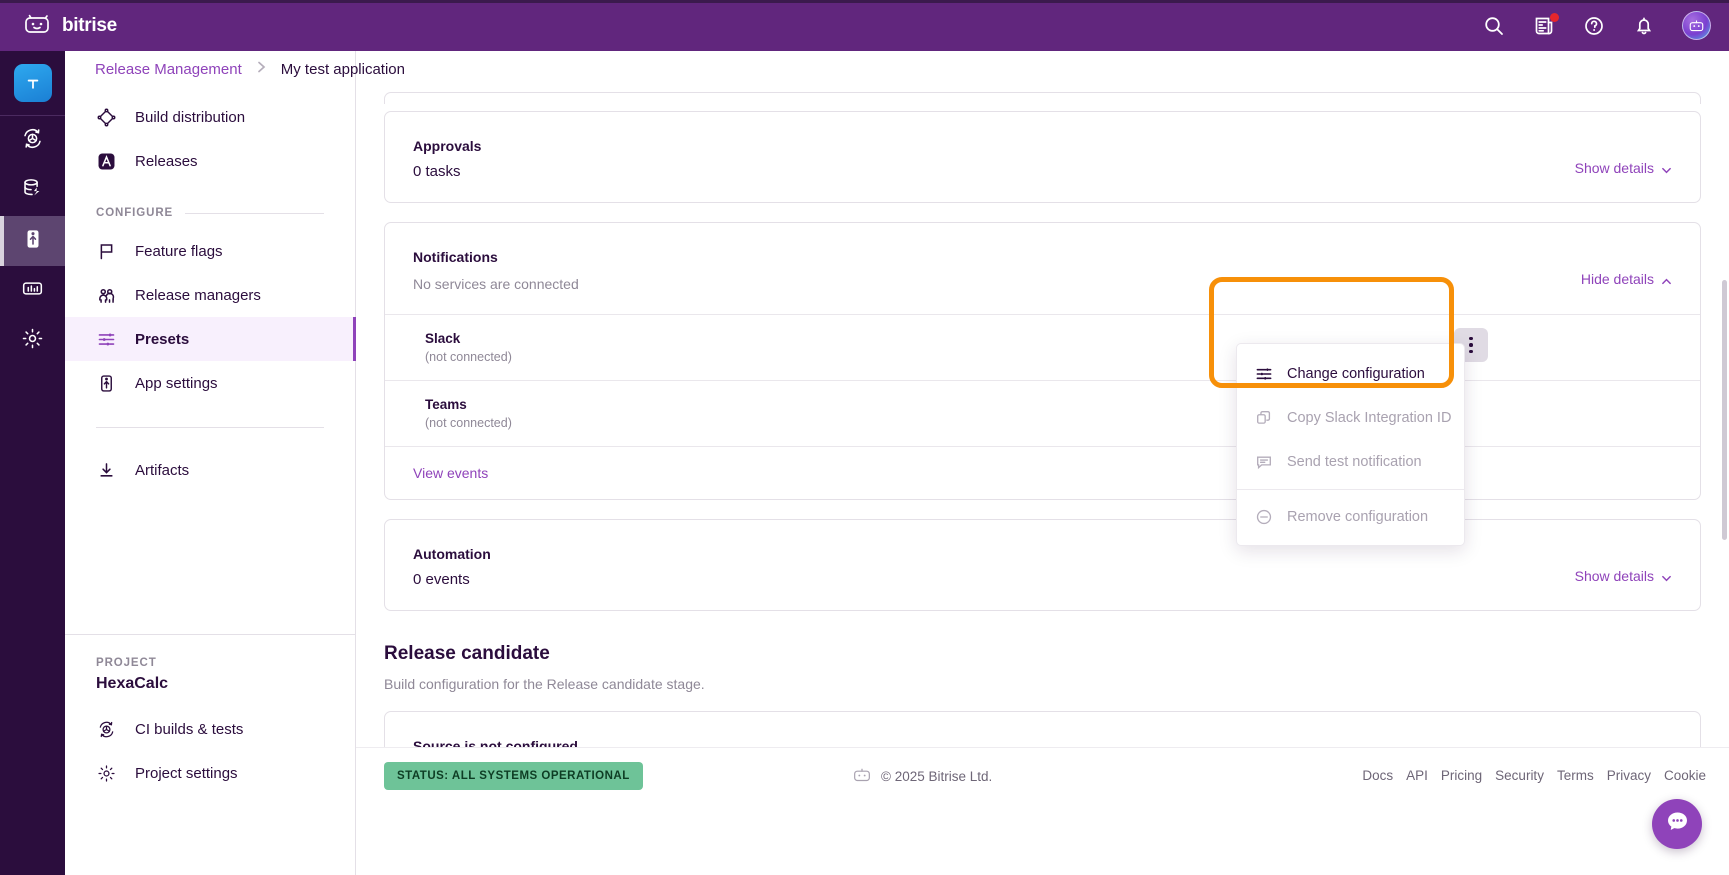 This screenshot has width=1729, height=875. I want to click on menu-item-label: Send test notification, so click(1354, 462).